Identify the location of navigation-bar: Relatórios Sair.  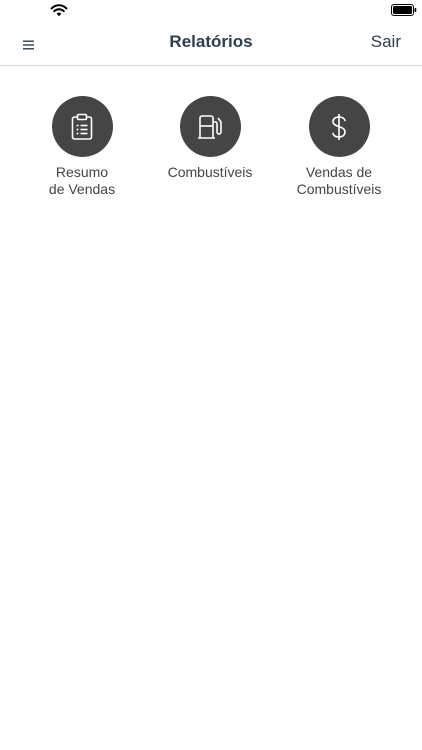
(211, 44).